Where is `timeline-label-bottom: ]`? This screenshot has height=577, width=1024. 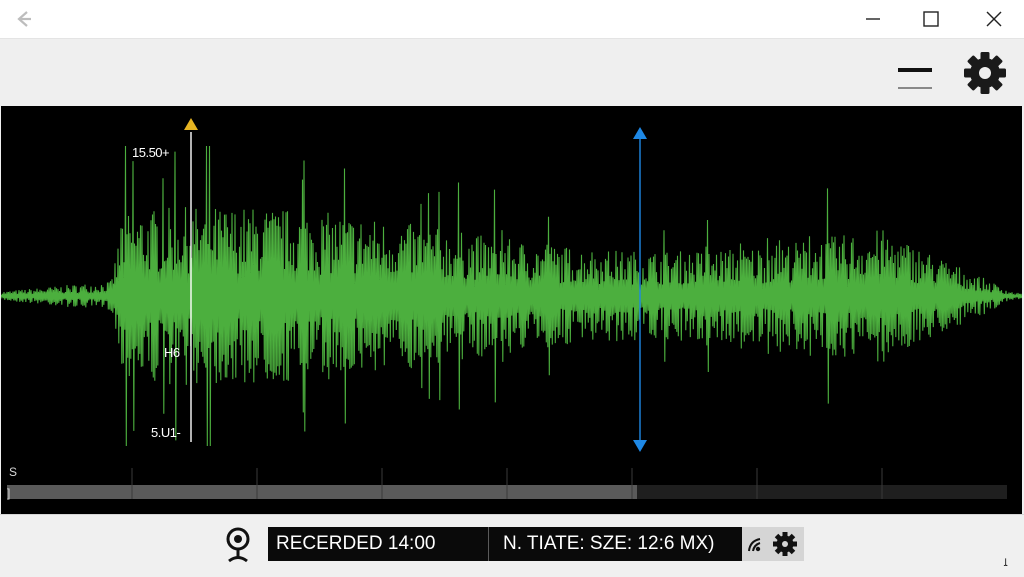
timeline-label-bottom: ] is located at coordinates (9, 493).